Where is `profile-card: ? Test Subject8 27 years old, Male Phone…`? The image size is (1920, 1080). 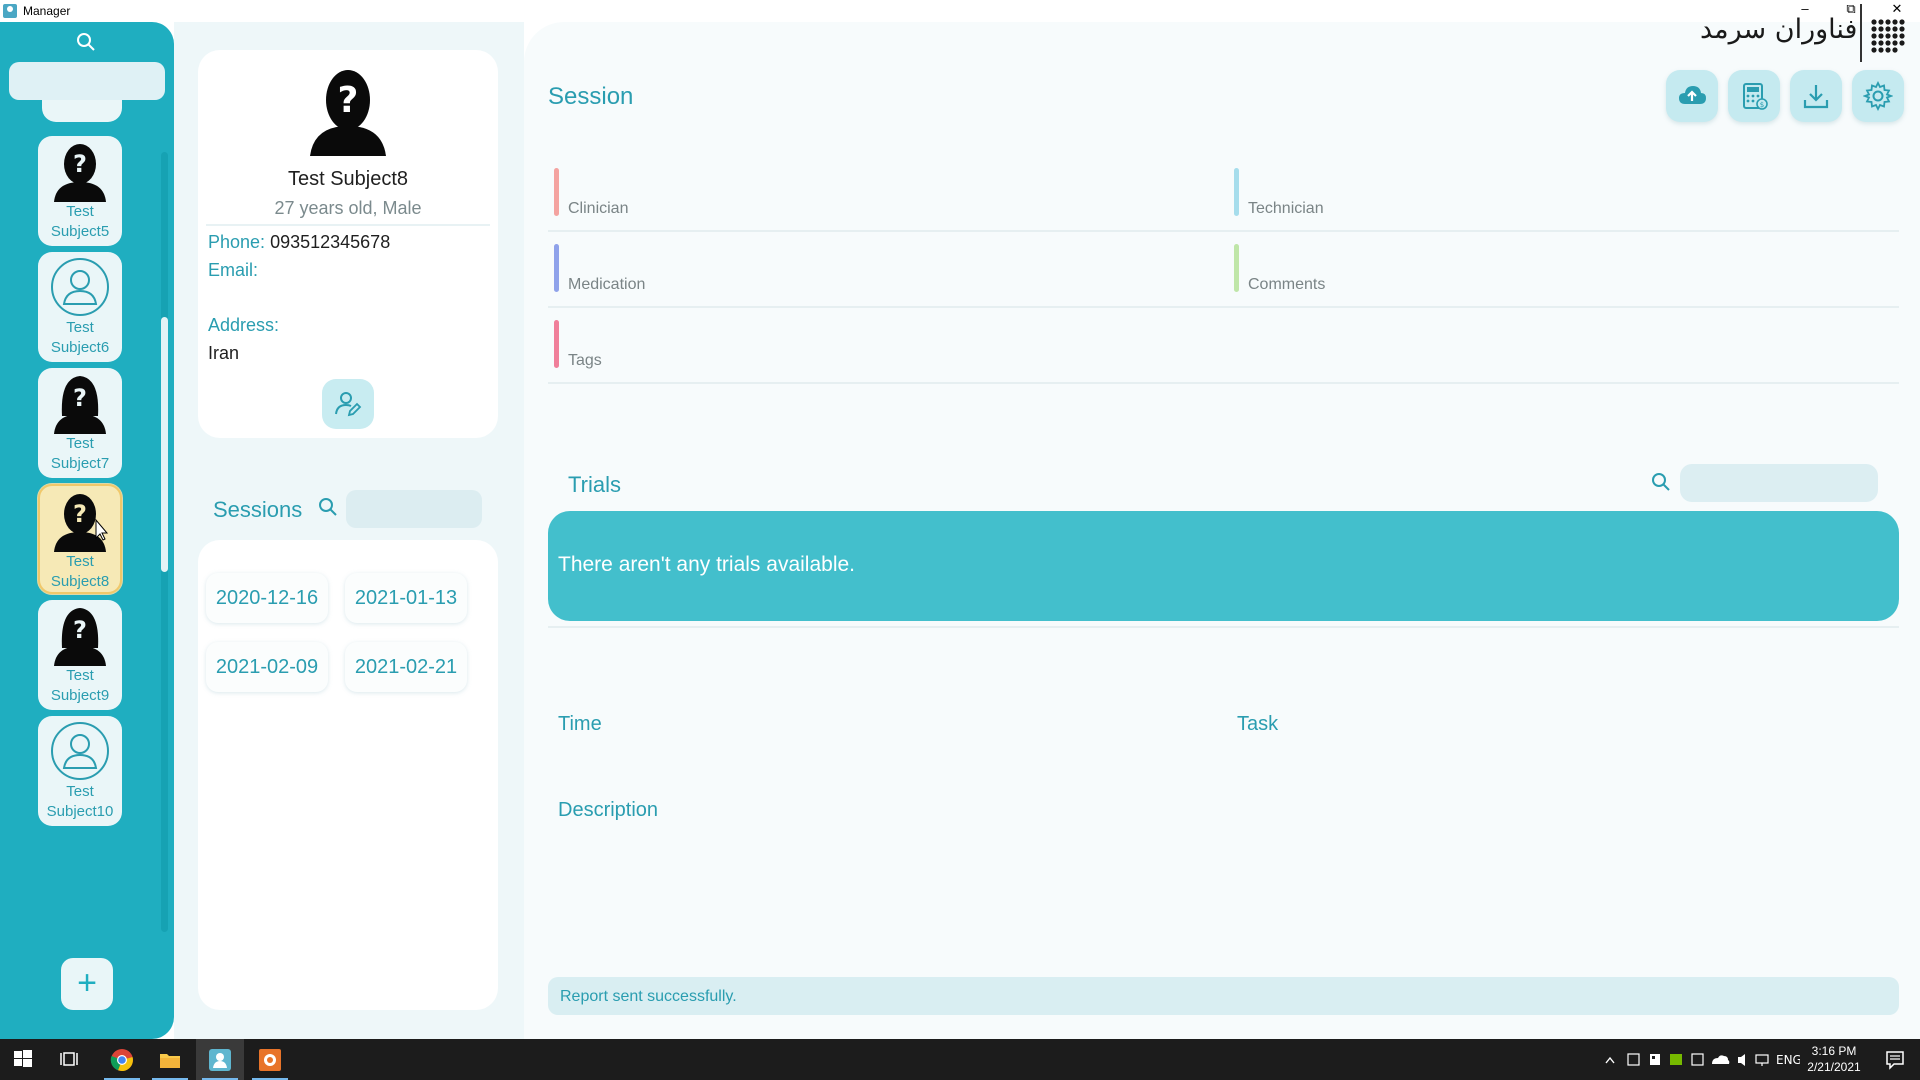
profile-card: ? Test Subject8 27 years old, Male Phone… is located at coordinates (348, 244).